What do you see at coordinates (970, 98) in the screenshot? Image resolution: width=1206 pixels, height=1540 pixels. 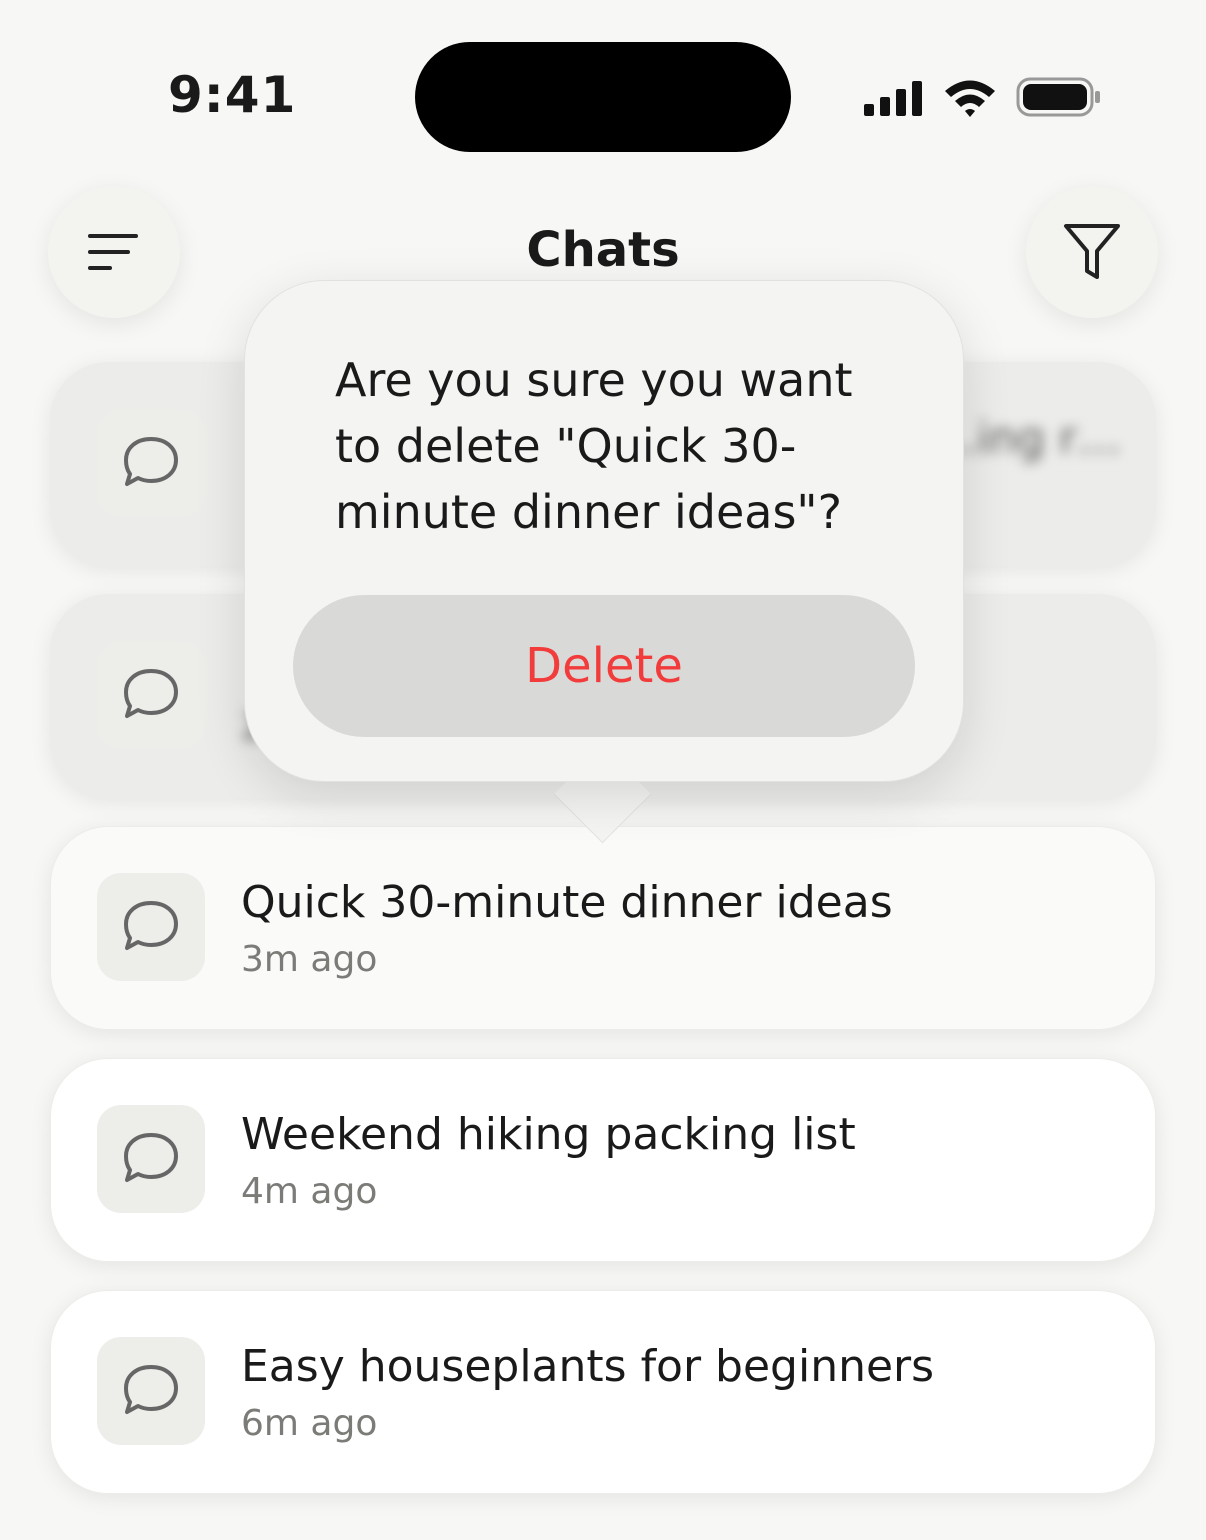 I see `wifi-icon` at bounding box center [970, 98].